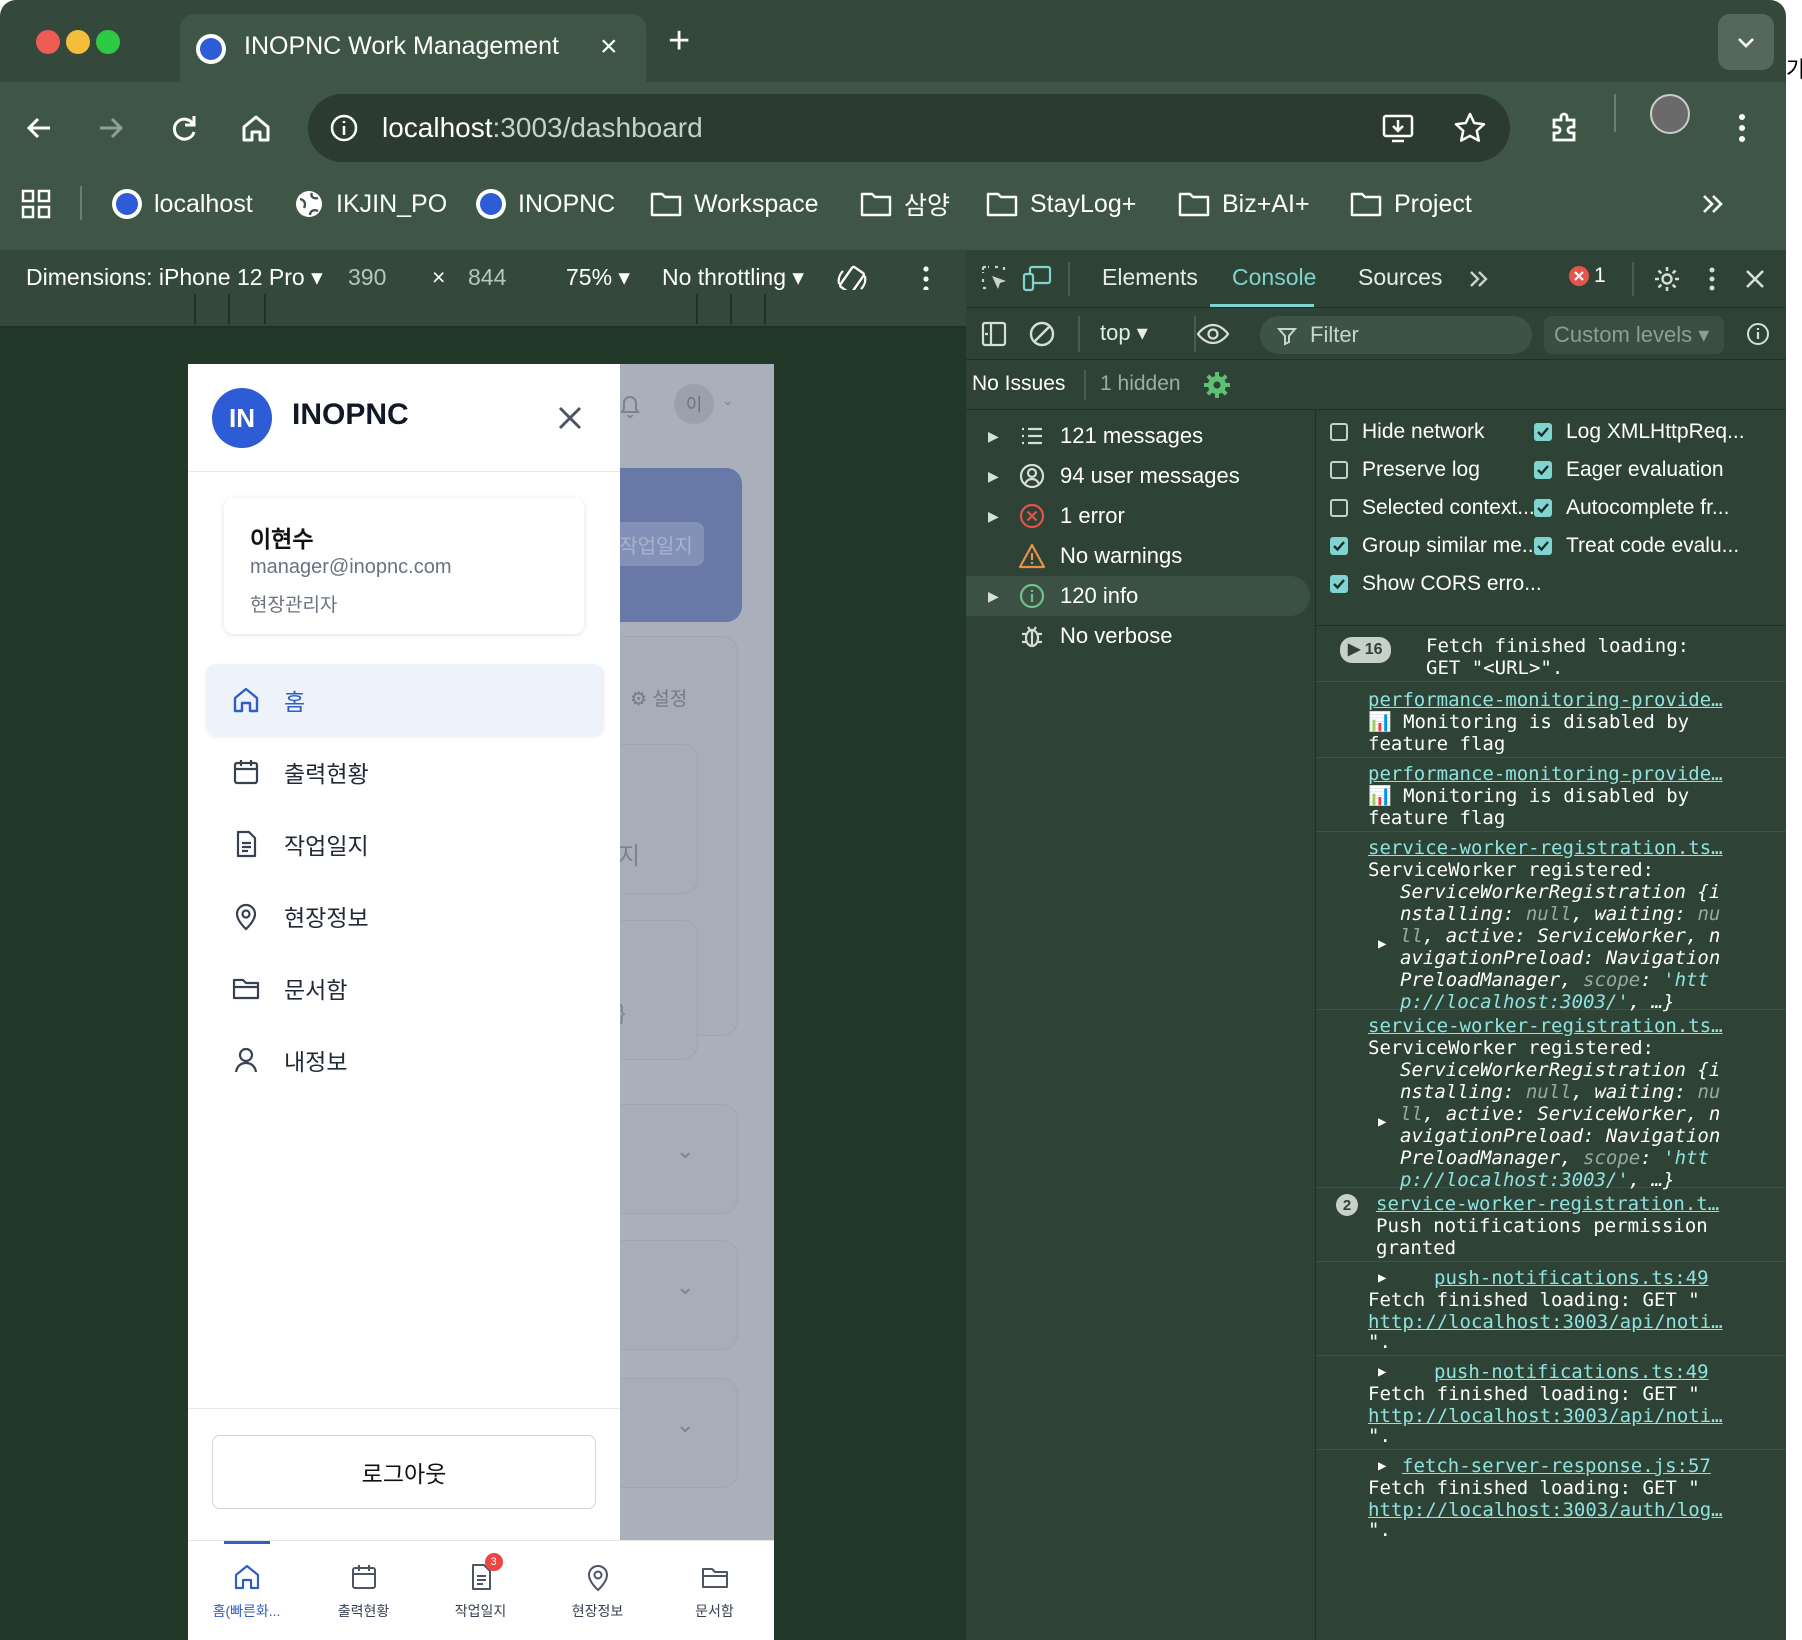  Describe the element at coordinates (405, 772) in the screenshot. I see `menu-item-attendance: 출력현황` at that location.